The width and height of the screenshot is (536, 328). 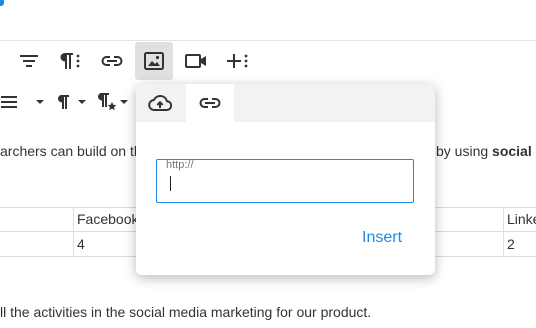 What do you see at coordinates (268, 40) in the screenshot?
I see `toolbar-top-divider` at bounding box center [268, 40].